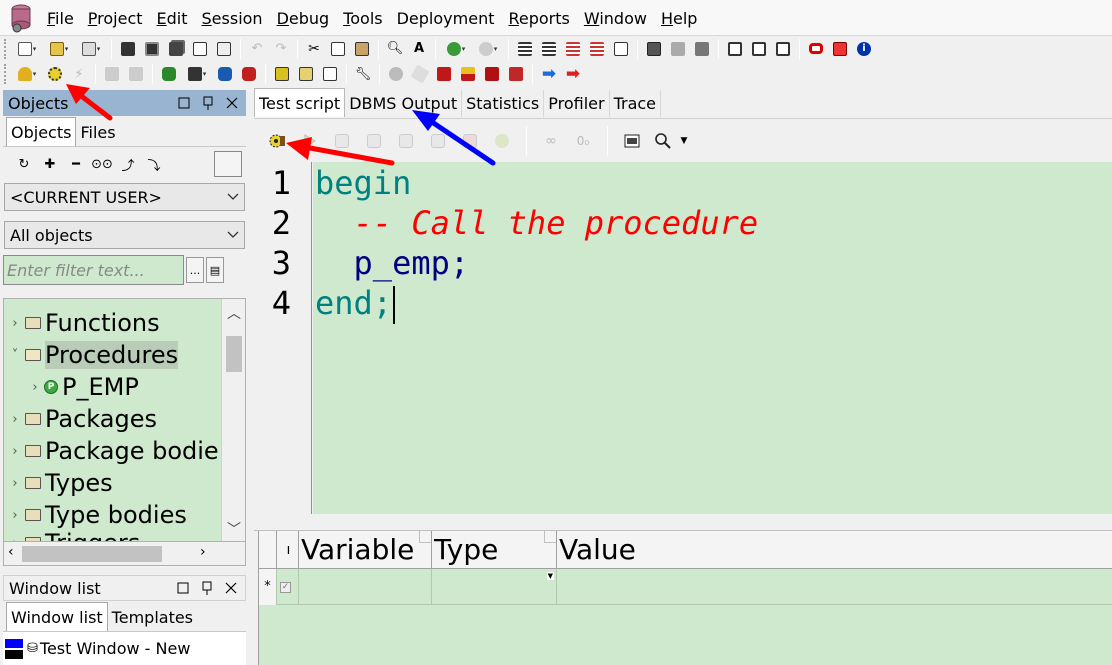 The height and width of the screenshot is (665, 1112). What do you see at coordinates (55, 74) in the screenshot?
I see `execute-gear-icon` at bounding box center [55, 74].